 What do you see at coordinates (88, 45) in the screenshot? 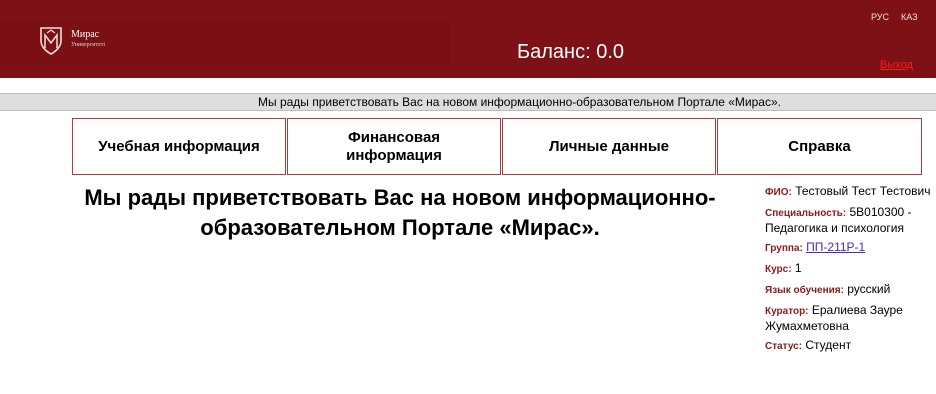
I see `logo-subtitle: Университеті` at bounding box center [88, 45].